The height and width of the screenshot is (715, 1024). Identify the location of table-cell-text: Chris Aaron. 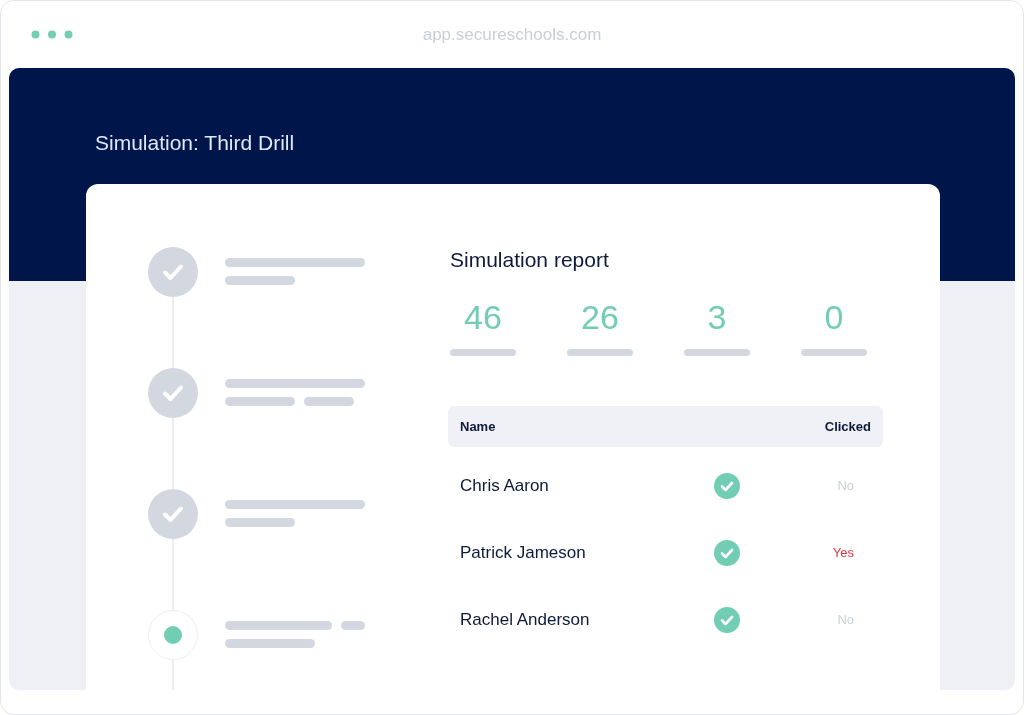
(505, 485).